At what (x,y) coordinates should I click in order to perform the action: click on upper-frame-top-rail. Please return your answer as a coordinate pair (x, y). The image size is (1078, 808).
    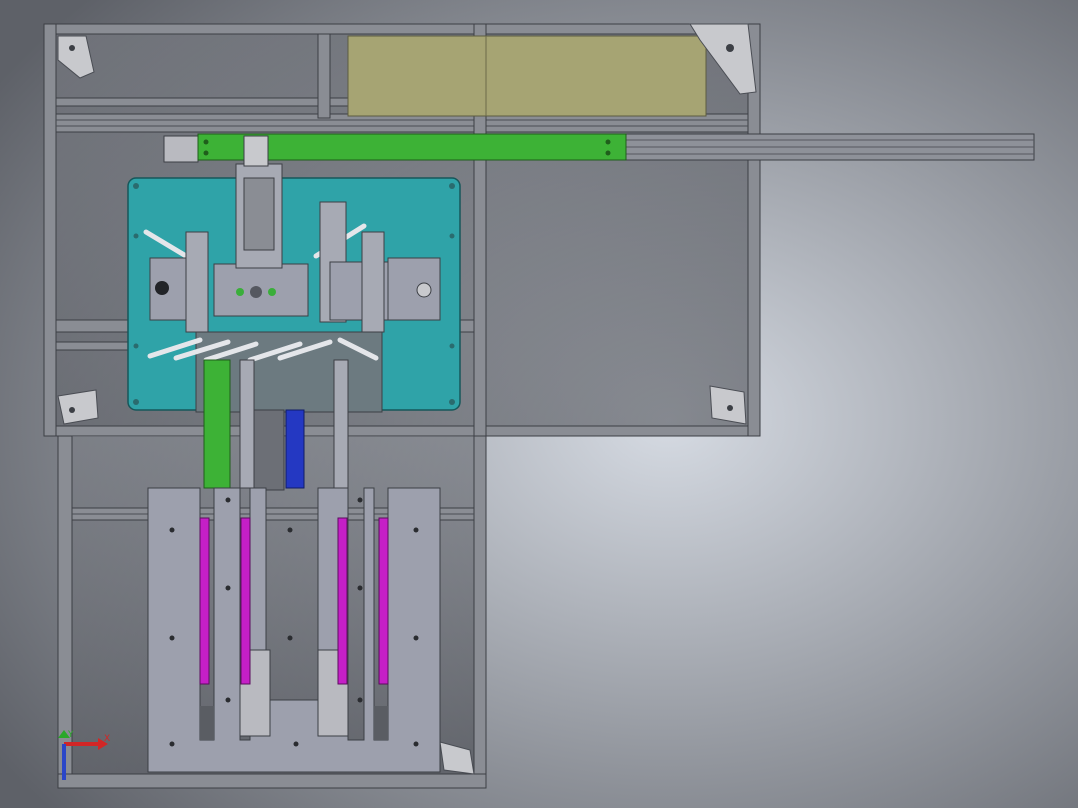
    Looking at the image, I should click on (402, 29).